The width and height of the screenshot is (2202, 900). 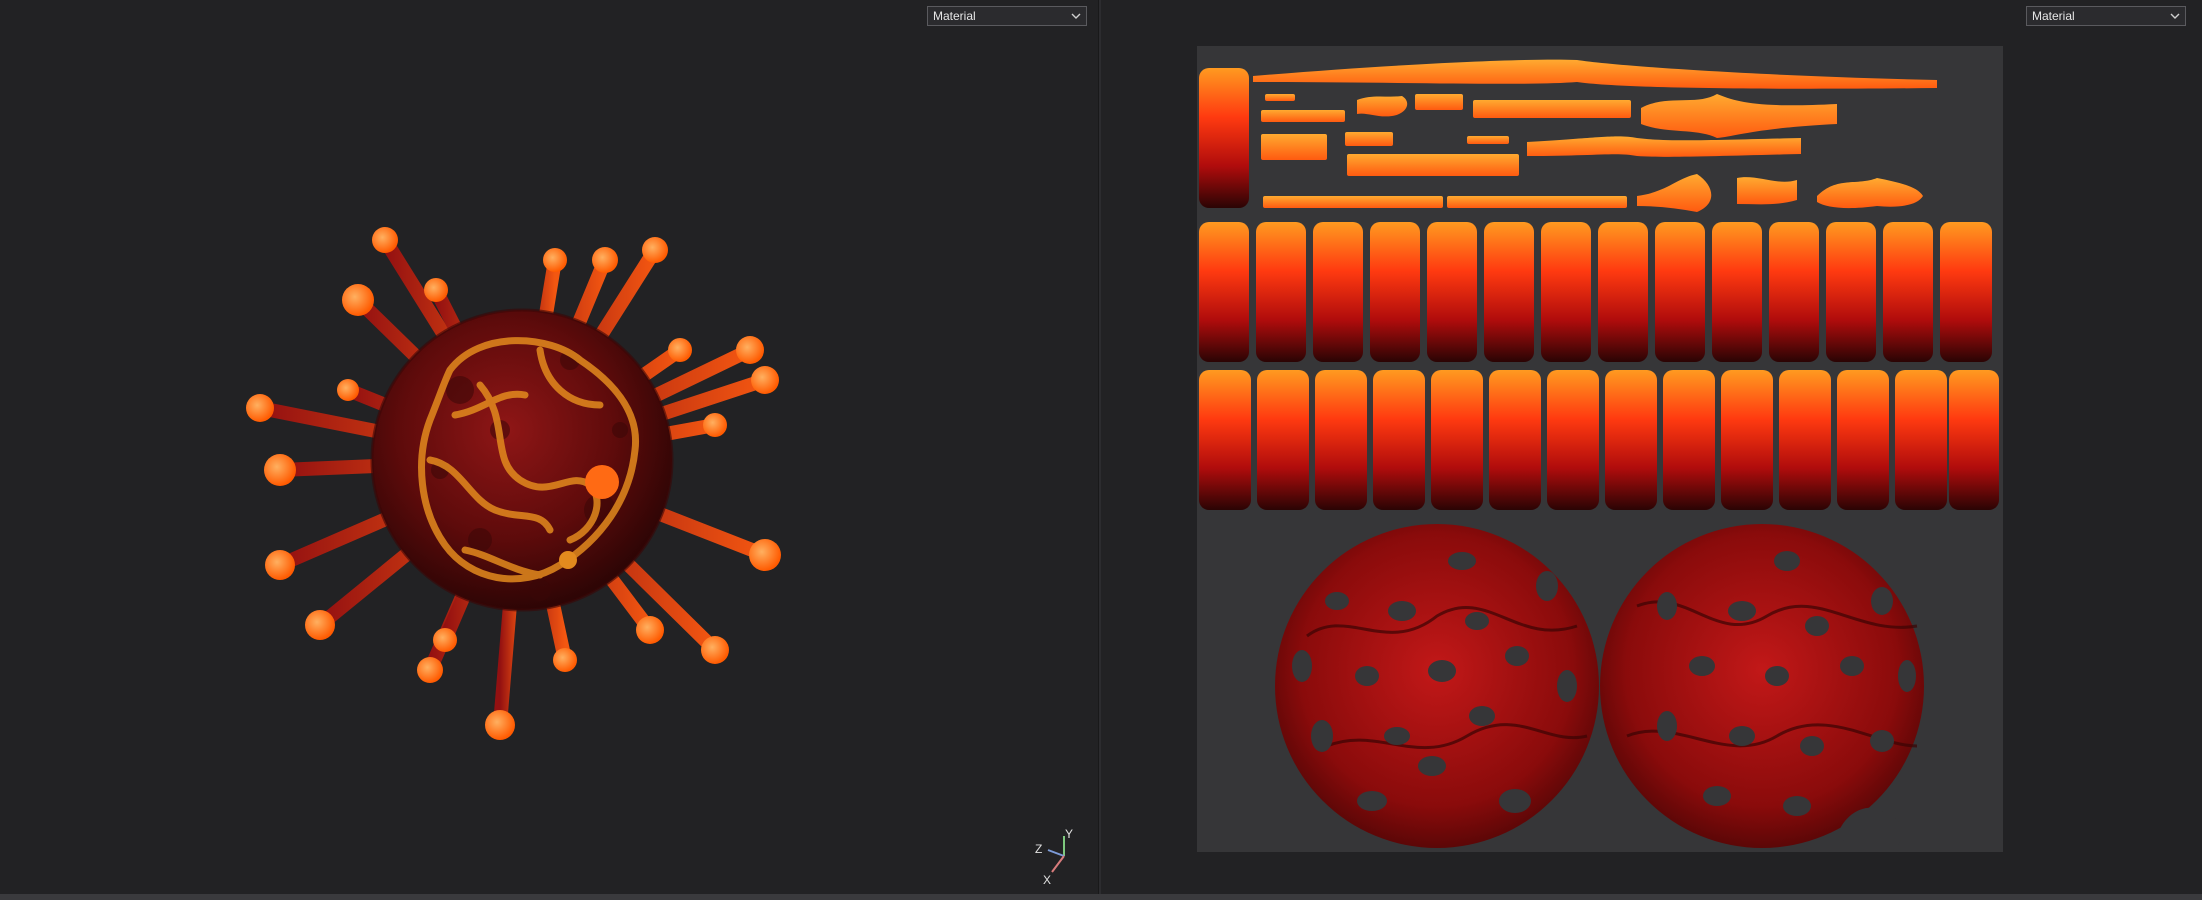 I want to click on shading-mode-select-uv: Material, so click(x=2106, y=16).